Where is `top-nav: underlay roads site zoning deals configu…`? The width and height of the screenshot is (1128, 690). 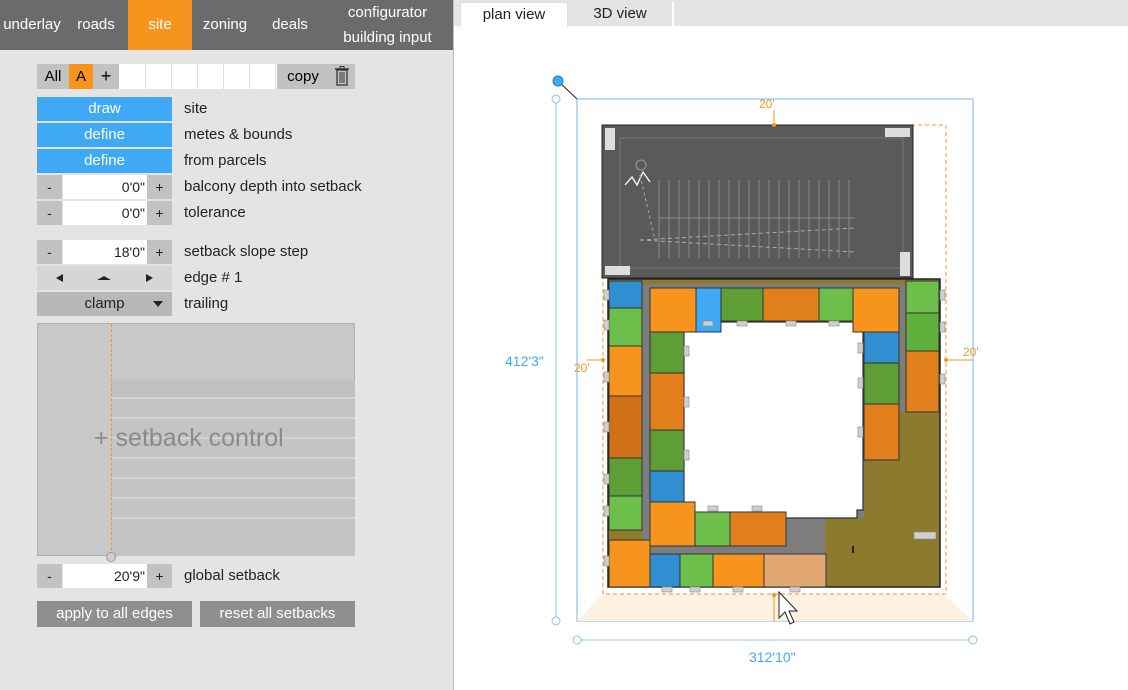
top-nav: underlay roads site zoning deals configu… is located at coordinates (226, 25).